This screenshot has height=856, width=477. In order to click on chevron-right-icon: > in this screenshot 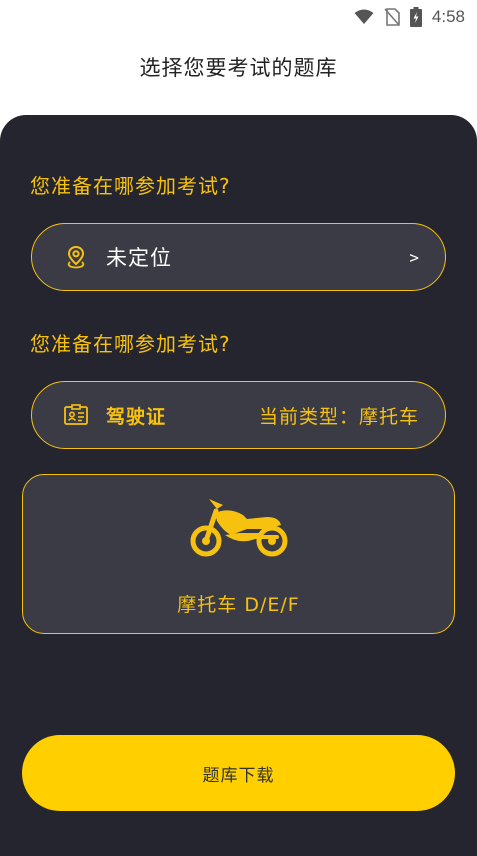, I will do `click(414, 257)`.